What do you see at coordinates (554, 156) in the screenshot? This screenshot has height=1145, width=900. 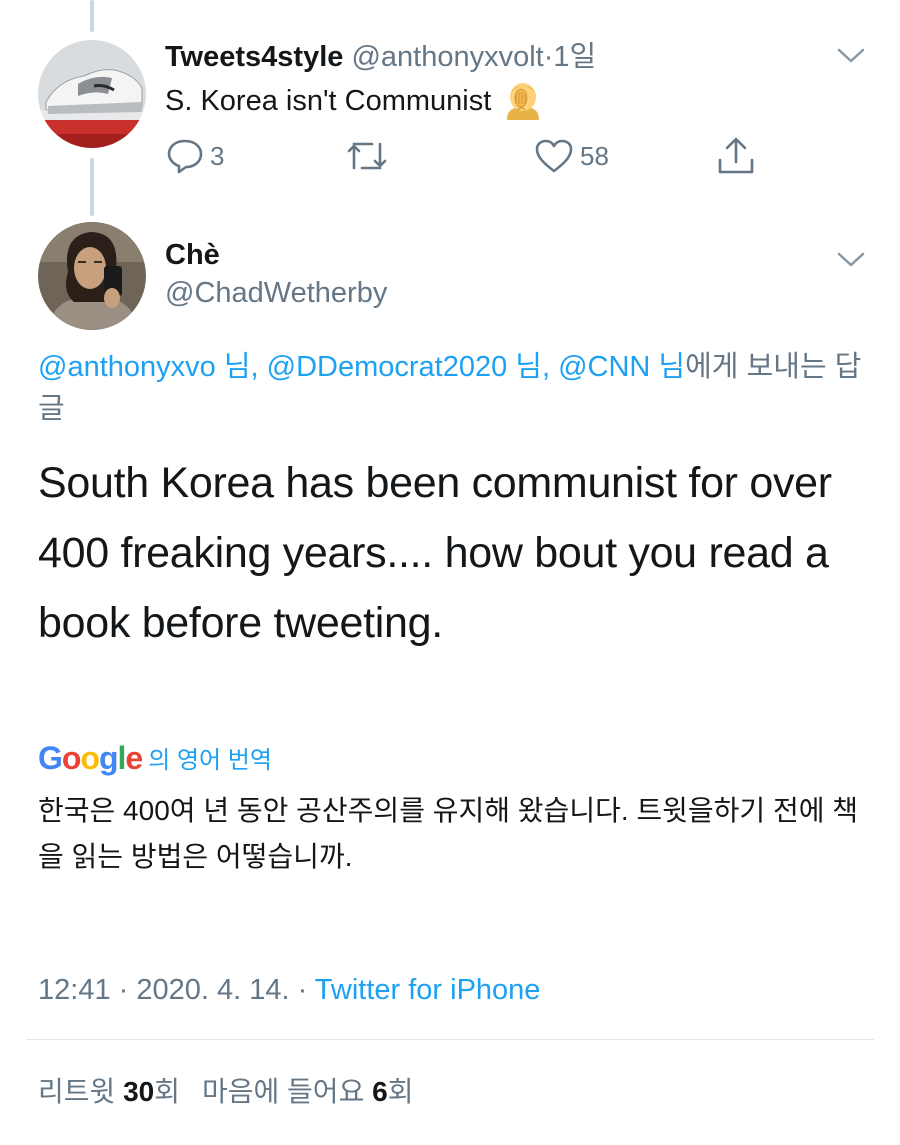 I see `like-icon` at bounding box center [554, 156].